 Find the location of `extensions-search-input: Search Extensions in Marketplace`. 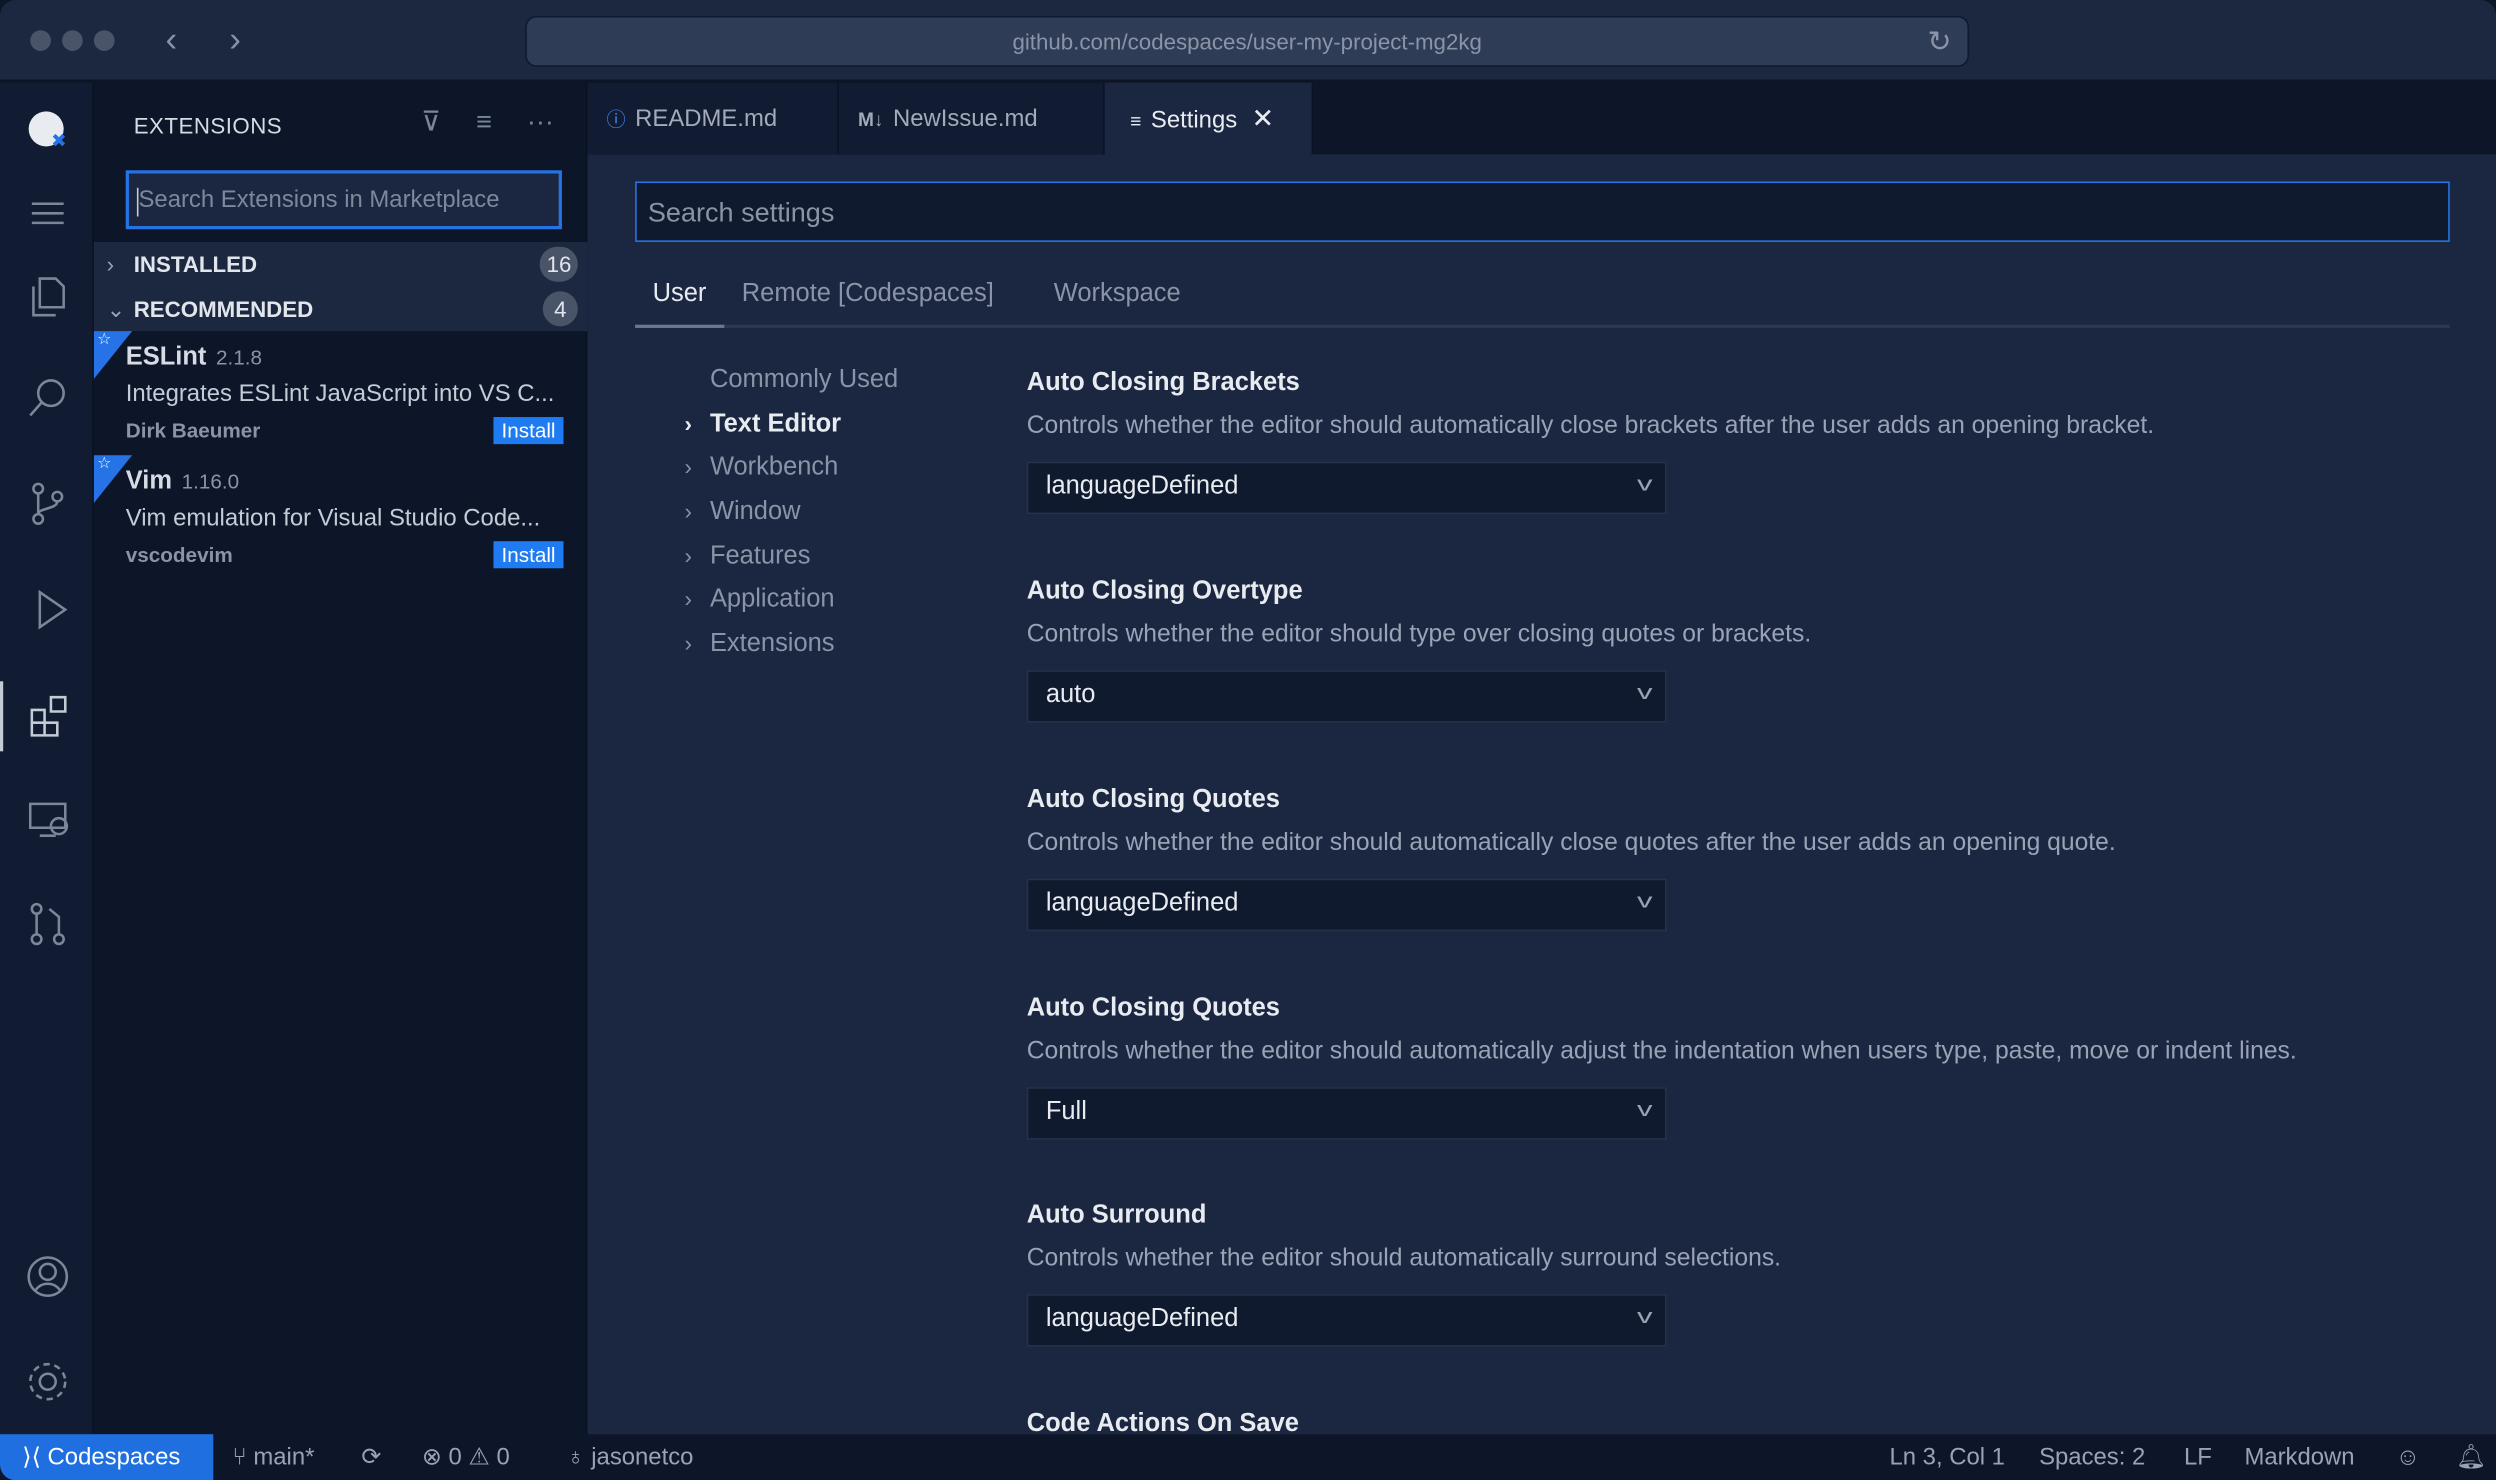

extensions-search-input: Search Extensions in Marketplace is located at coordinates (343, 200).